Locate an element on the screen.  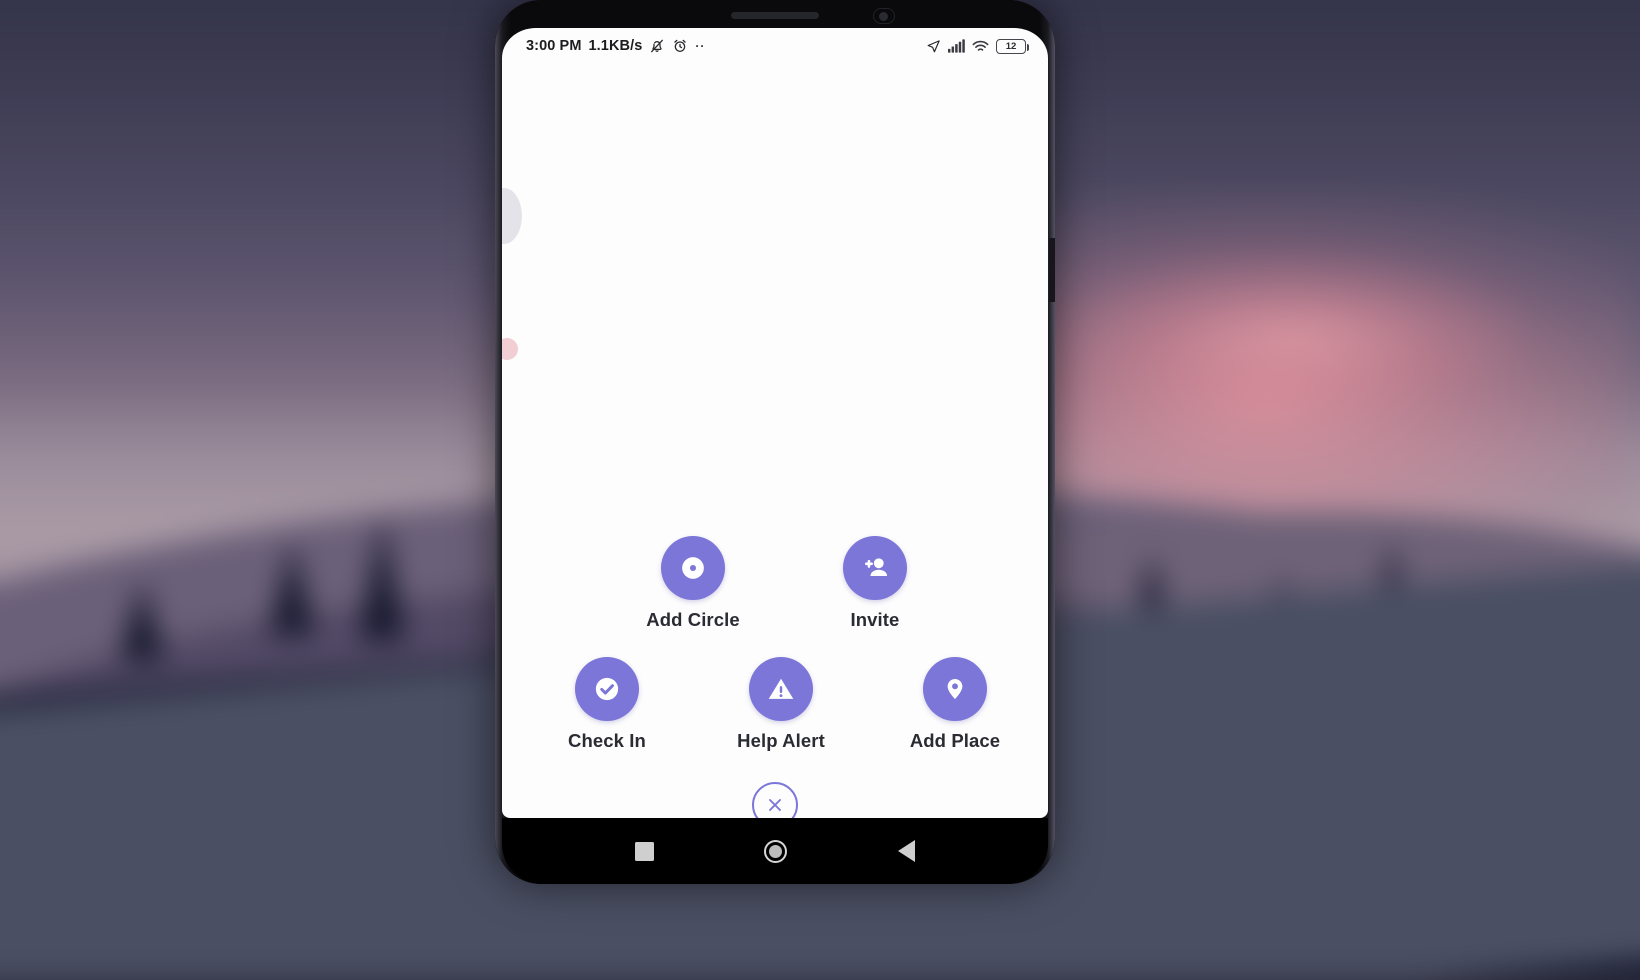
action-row-bottom: Check In Help Alert is located at coordinates (775, 704).